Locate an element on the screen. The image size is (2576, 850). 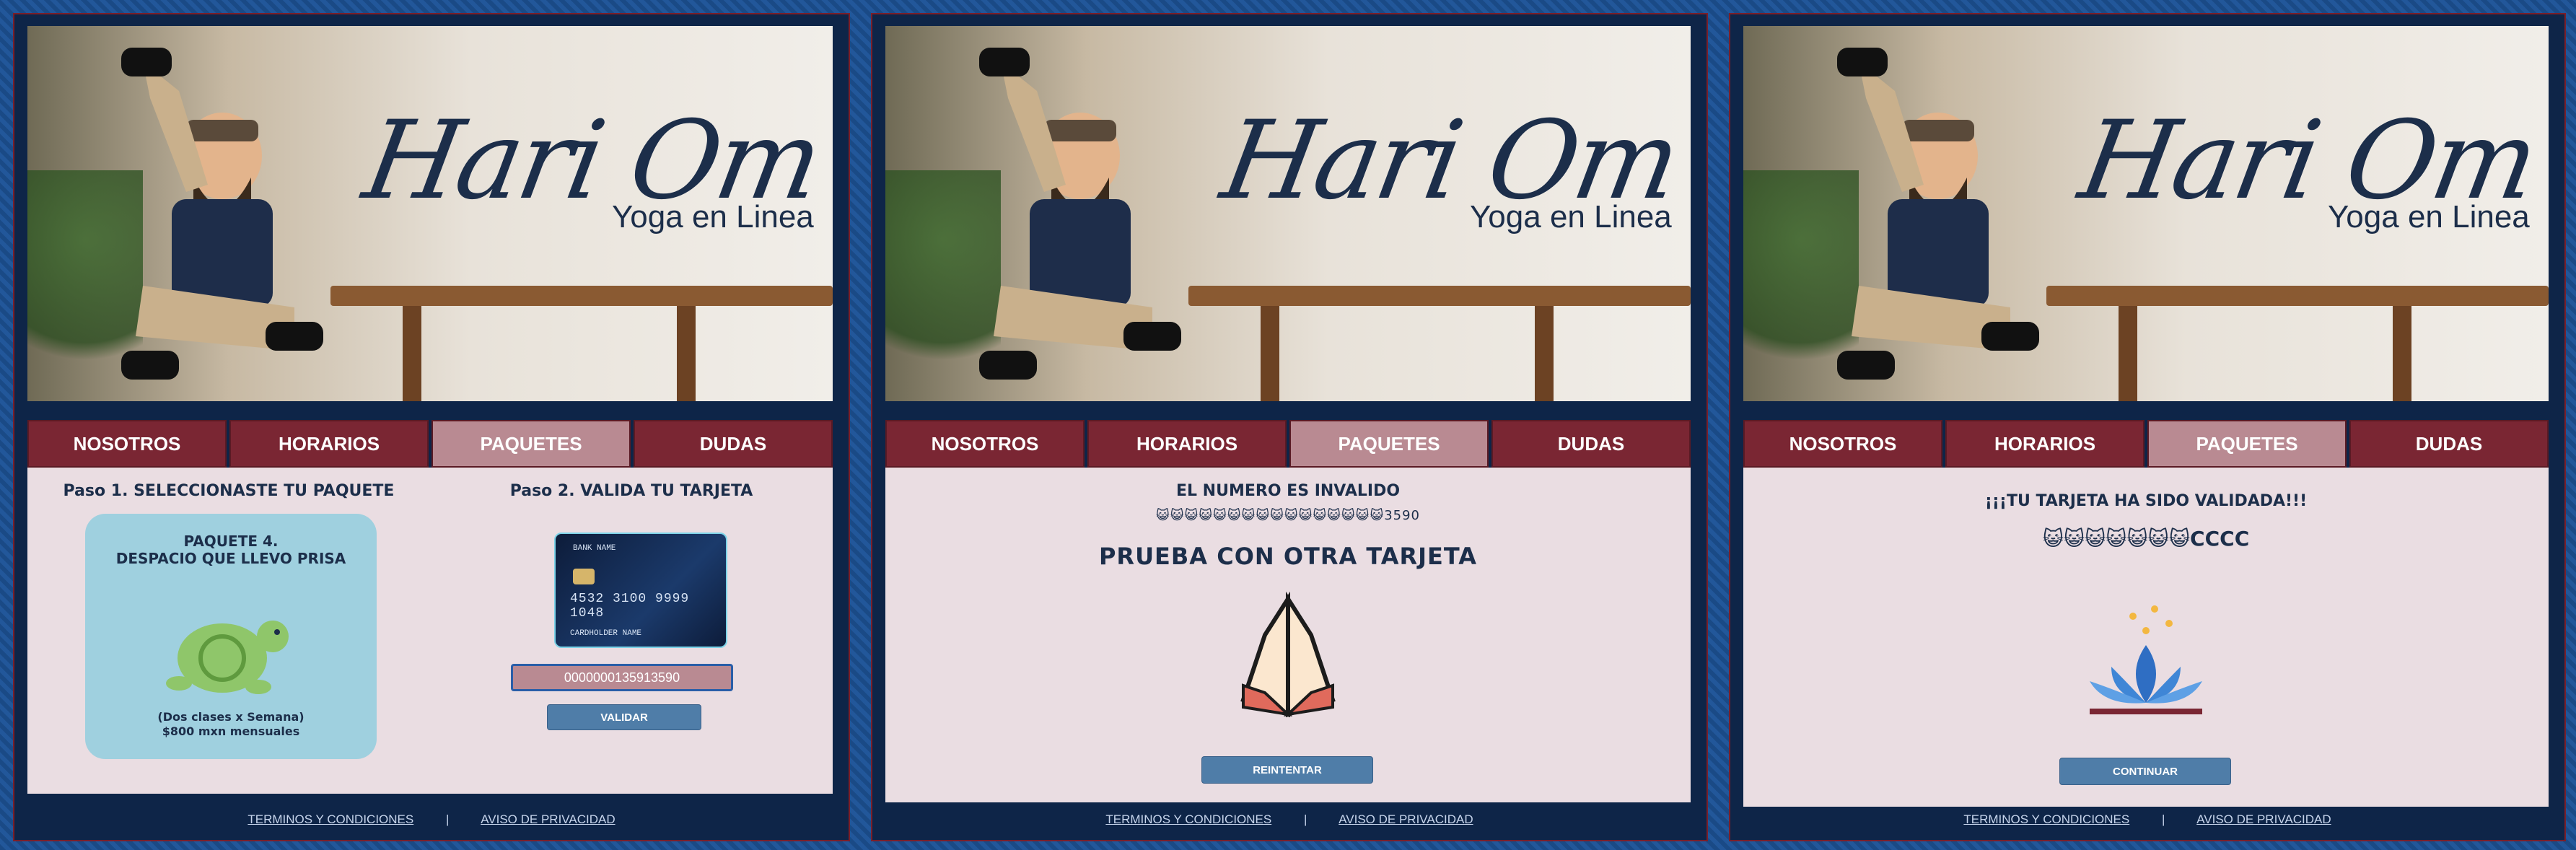
success-title: ¡¡¡TU TARJETA HA SIDO VALIDADA!!! is located at coordinates (2146, 501).